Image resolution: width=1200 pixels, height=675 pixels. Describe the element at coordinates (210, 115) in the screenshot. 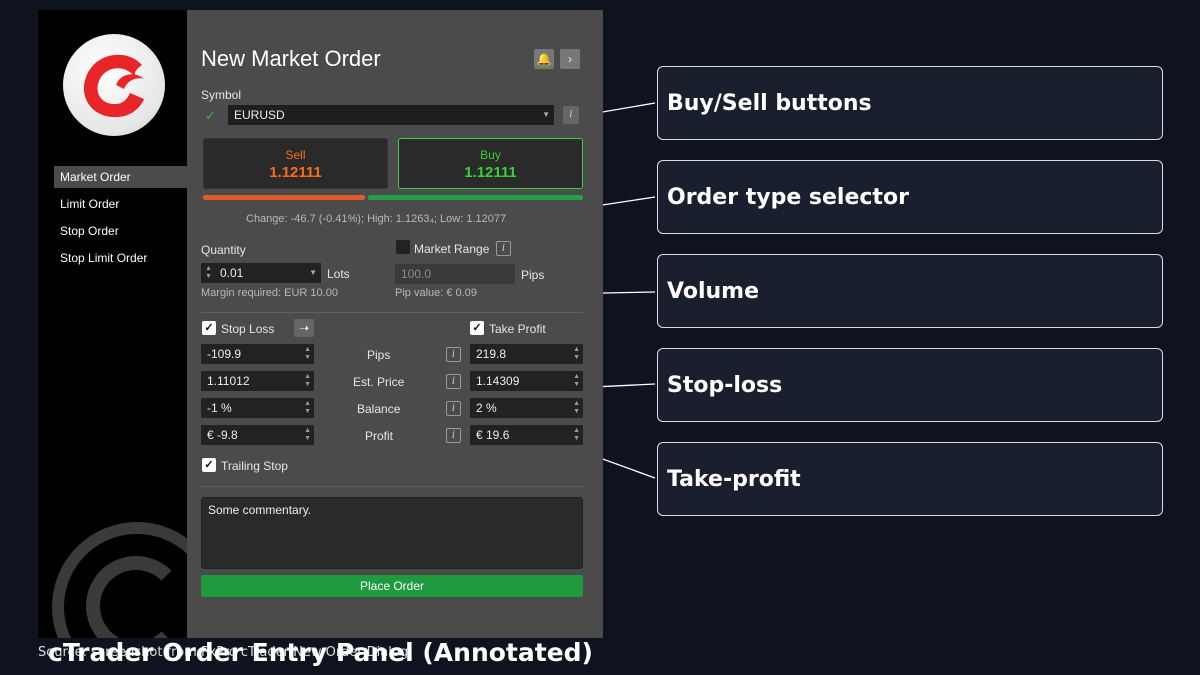

I see `check-icon: ✓` at that location.